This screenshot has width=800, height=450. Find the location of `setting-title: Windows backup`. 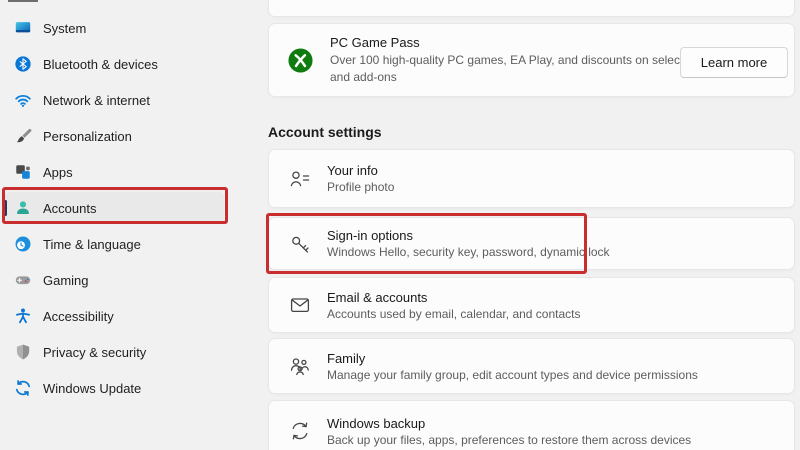

setting-title: Windows backup is located at coordinates (376, 423).